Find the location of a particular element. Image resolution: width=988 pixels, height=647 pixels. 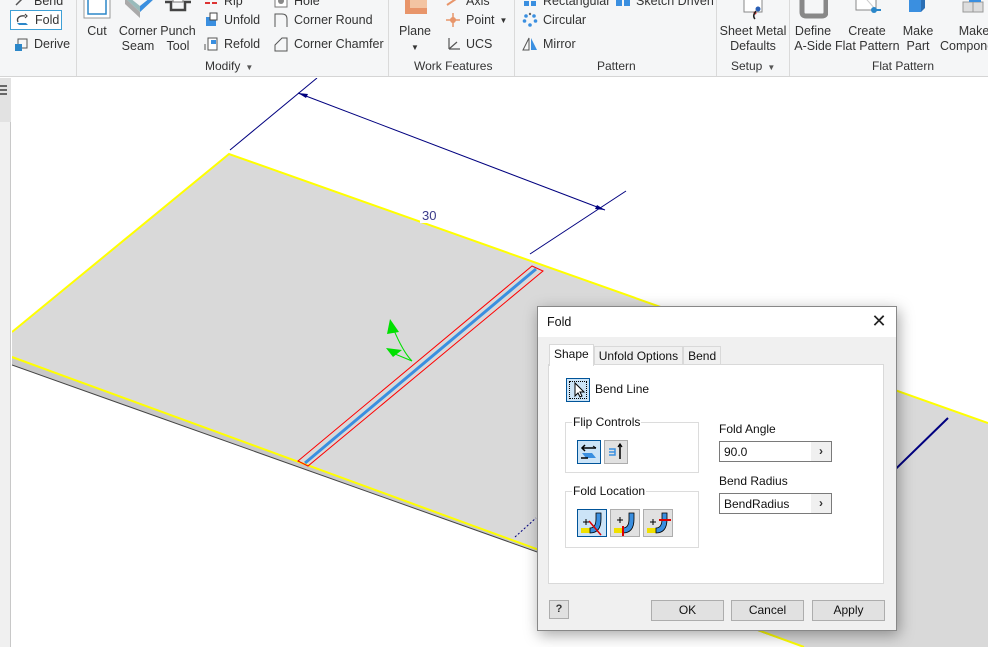

close-button: ✕ is located at coordinates (879, 321).